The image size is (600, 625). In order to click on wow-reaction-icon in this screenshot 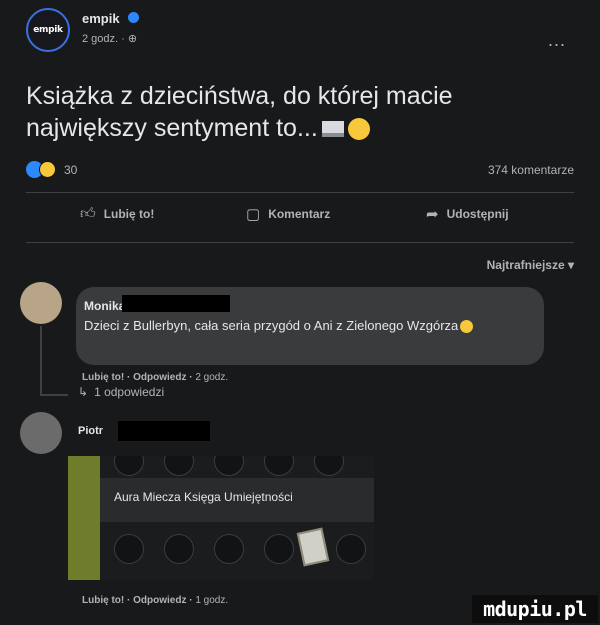, I will do `click(47, 169)`.